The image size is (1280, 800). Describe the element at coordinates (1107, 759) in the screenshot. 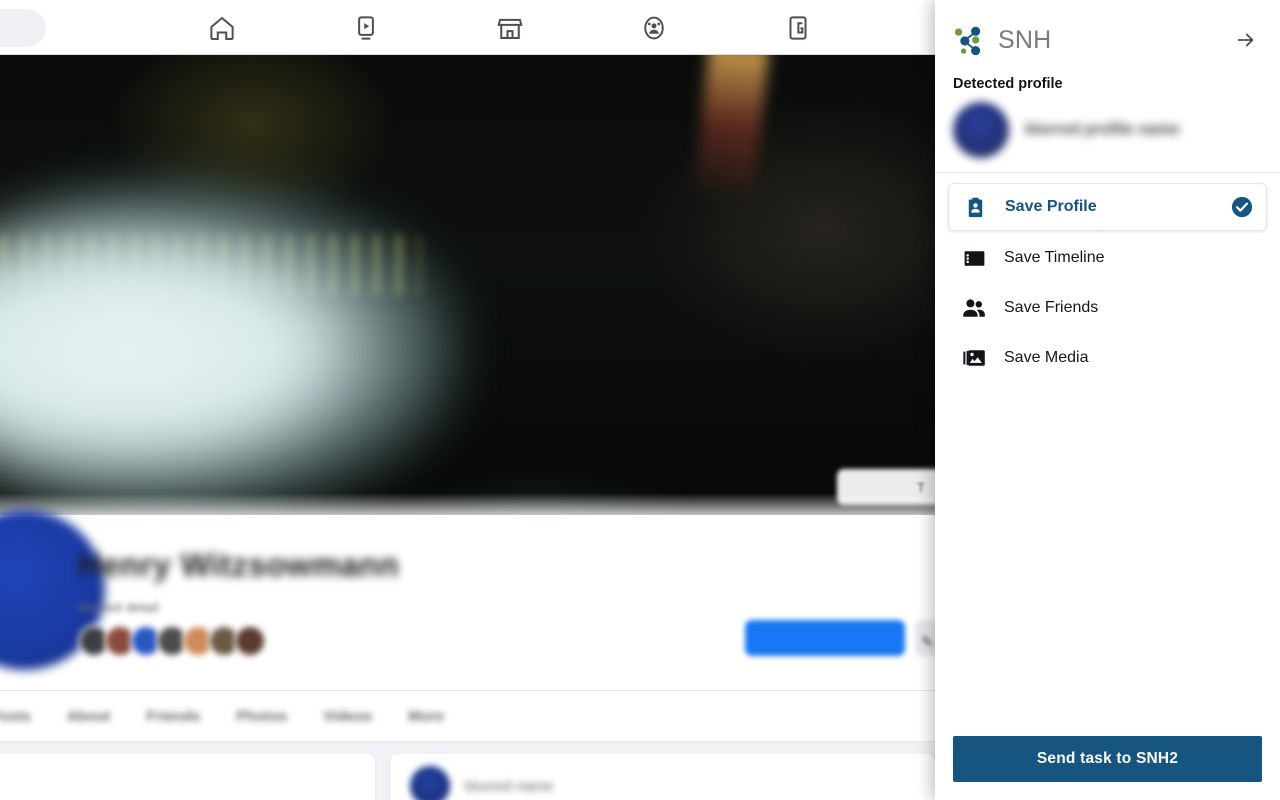

I see `send-task-button: Send task to SNH2` at that location.